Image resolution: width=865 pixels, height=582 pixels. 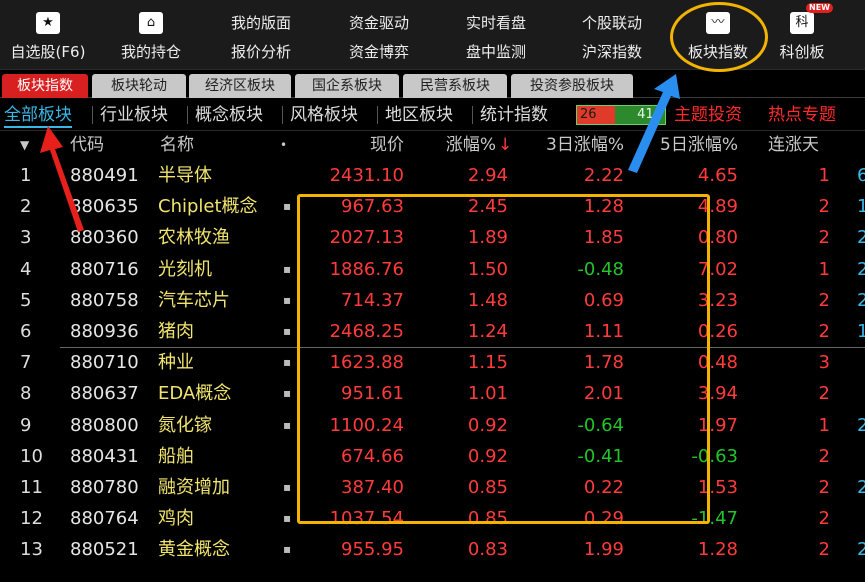 What do you see at coordinates (87, 145) in the screenshot?
I see `header-code: 代码` at bounding box center [87, 145].